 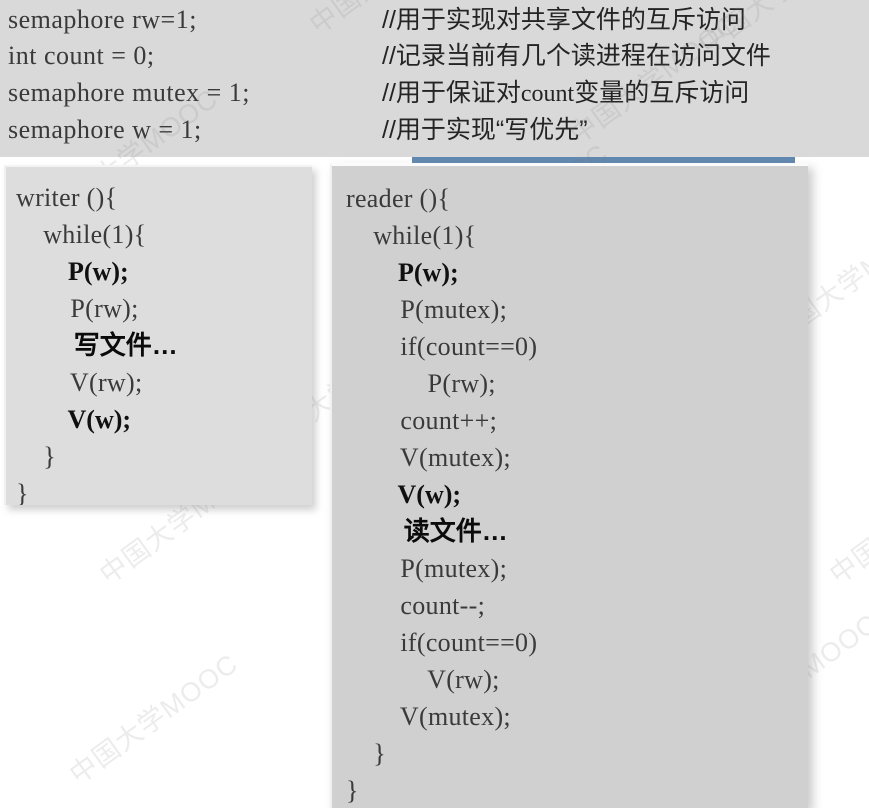 What do you see at coordinates (398, 198) in the screenshot?
I see `reader-line: reader (){` at bounding box center [398, 198].